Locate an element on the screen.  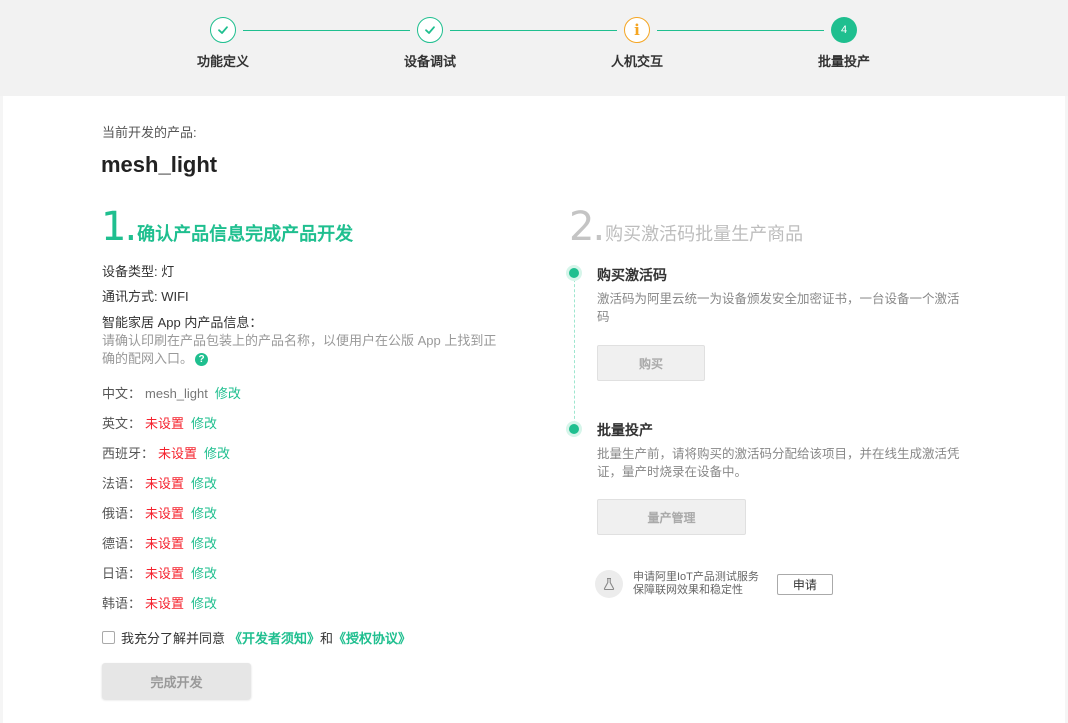
lang-row-chinese: 中文： mesh_light 修改 is located at coordinates (171, 392).